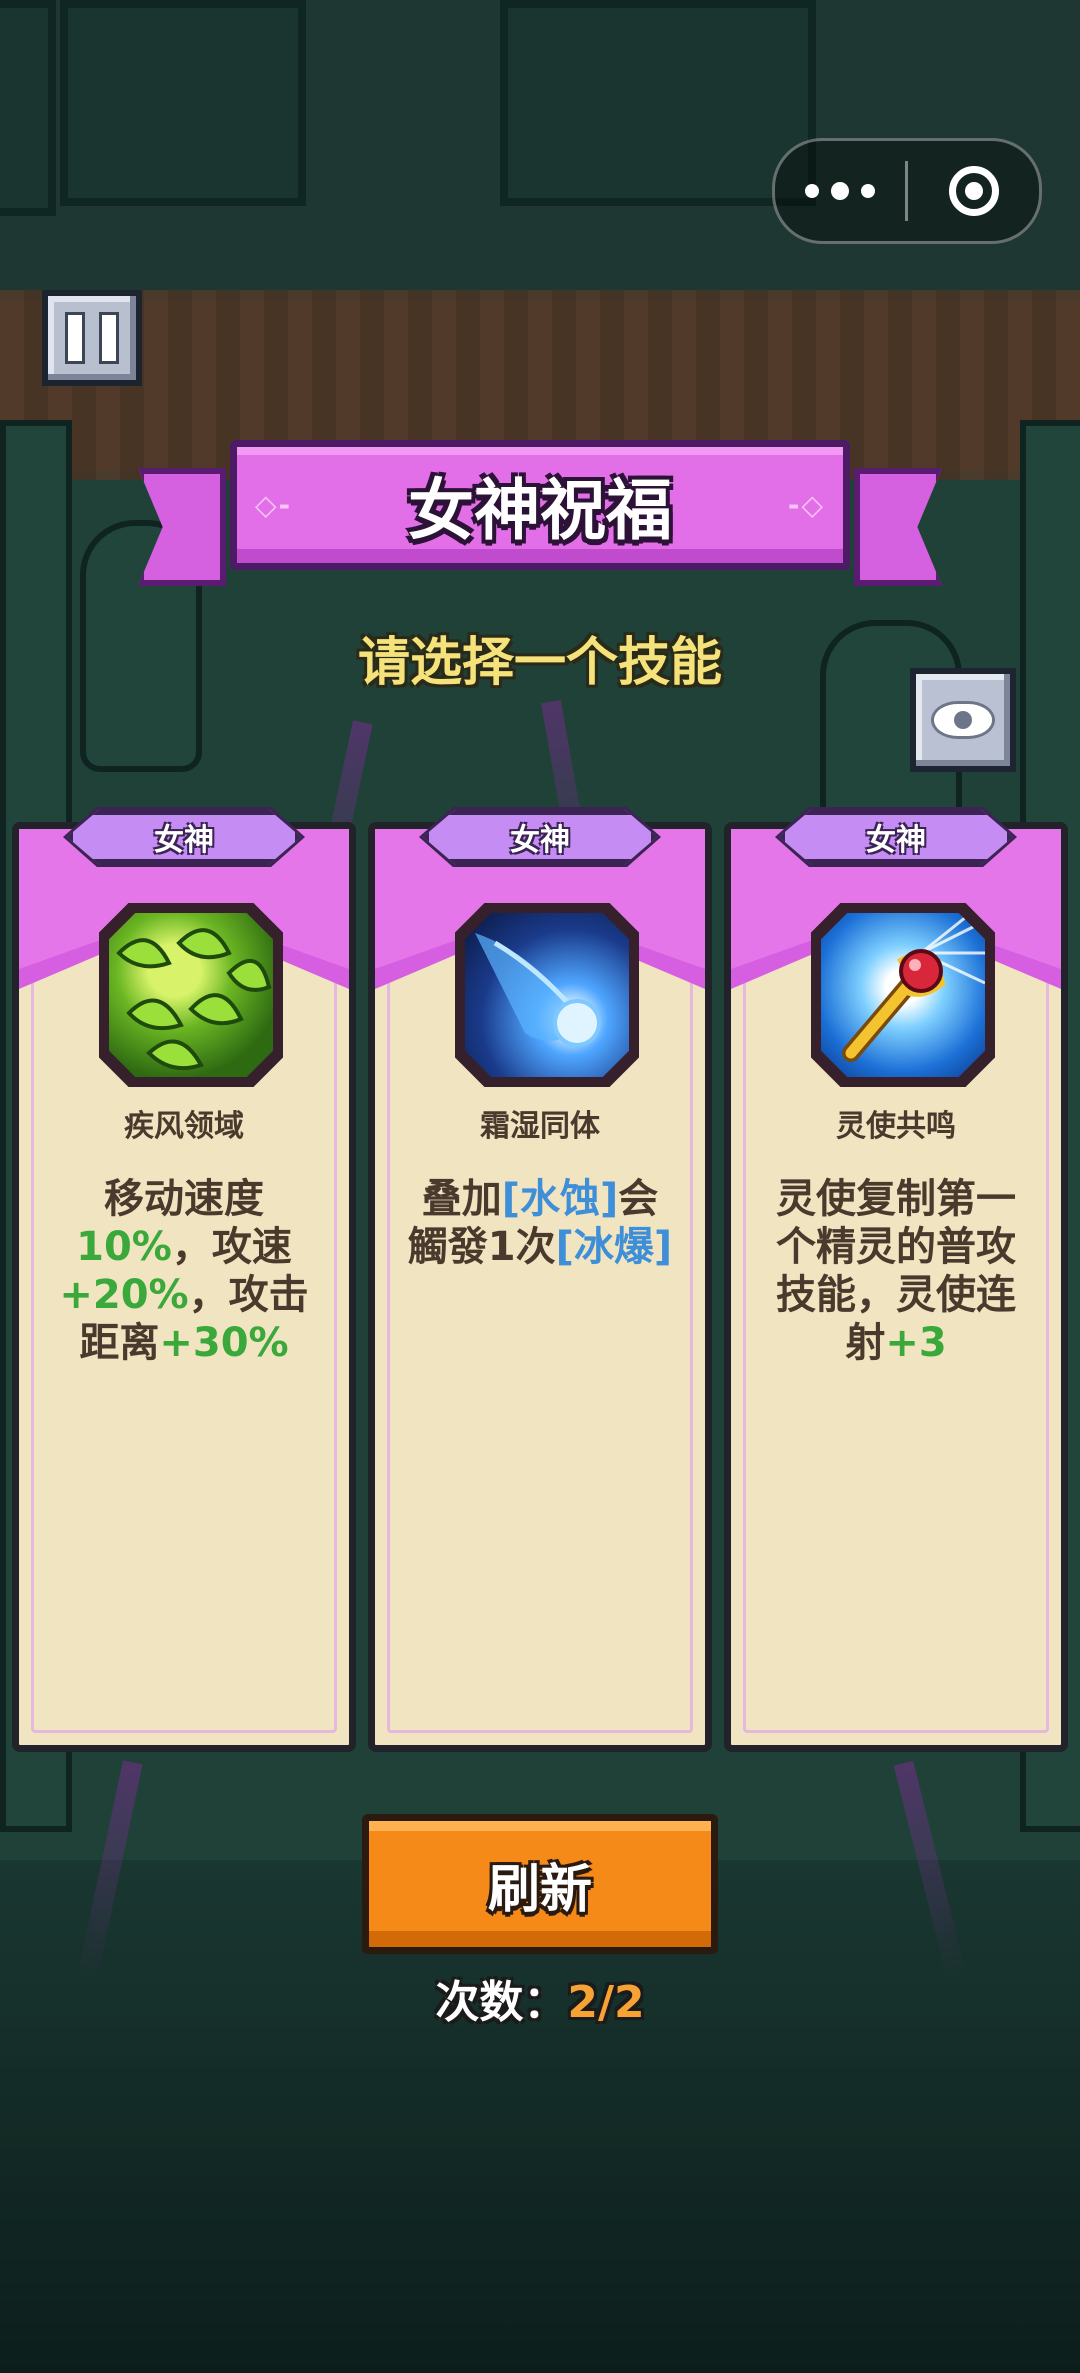 This screenshot has width=1080, height=2373. I want to click on skill-card-1: 女神 疾风领域 移动速度 10%，攻速 +20%，攻击距离+30%, so click(184, 1279).